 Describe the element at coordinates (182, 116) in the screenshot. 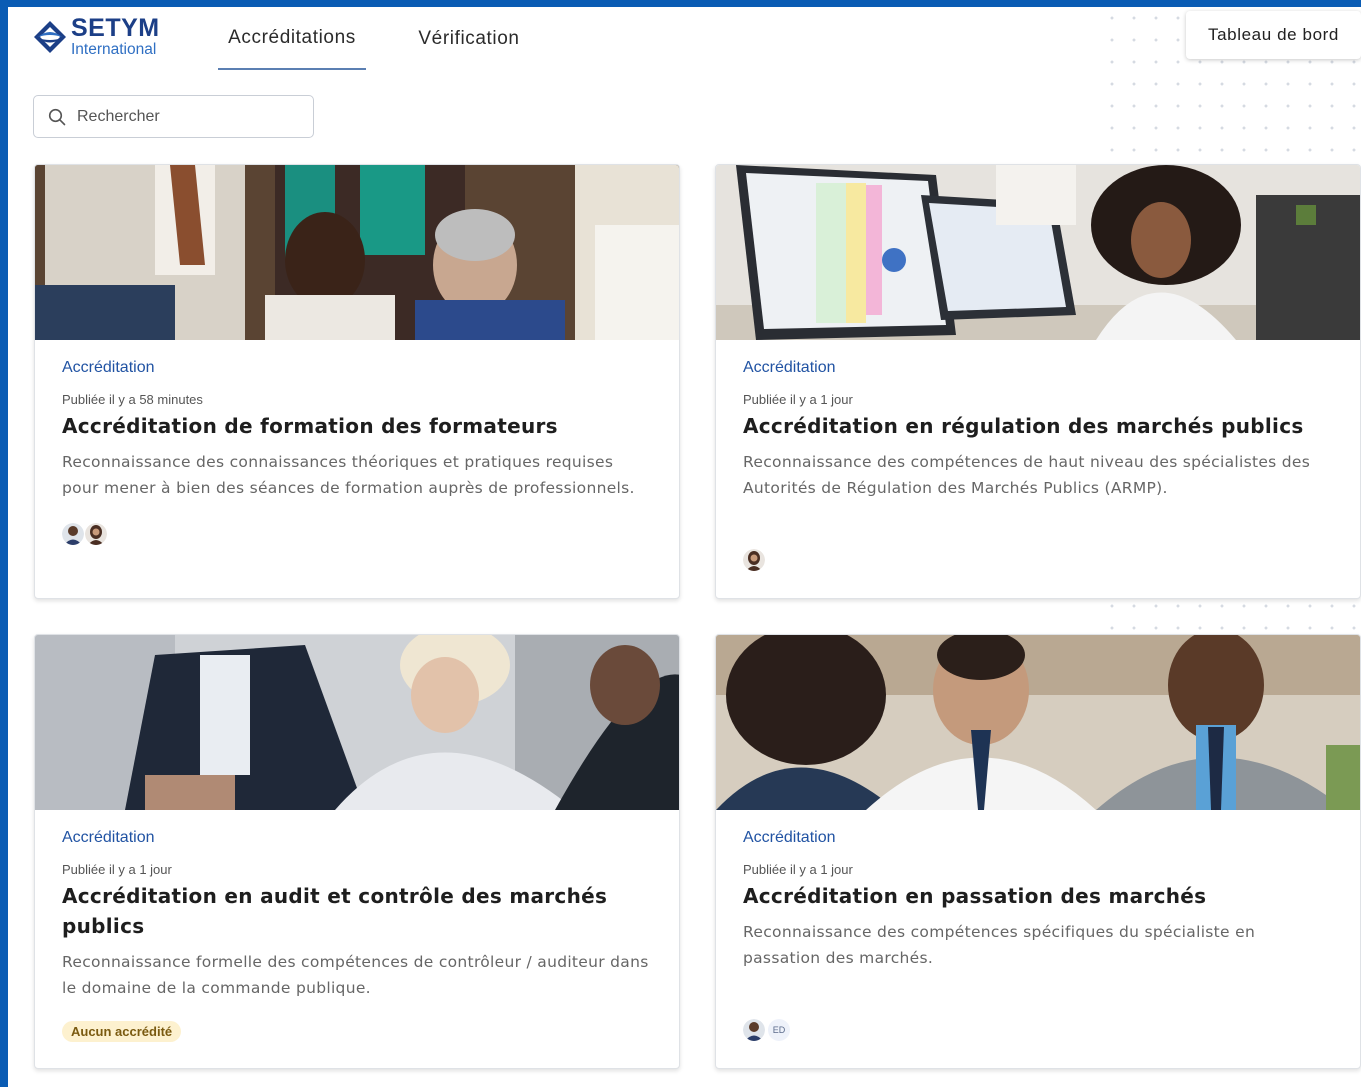

I see `search-input` at that location.